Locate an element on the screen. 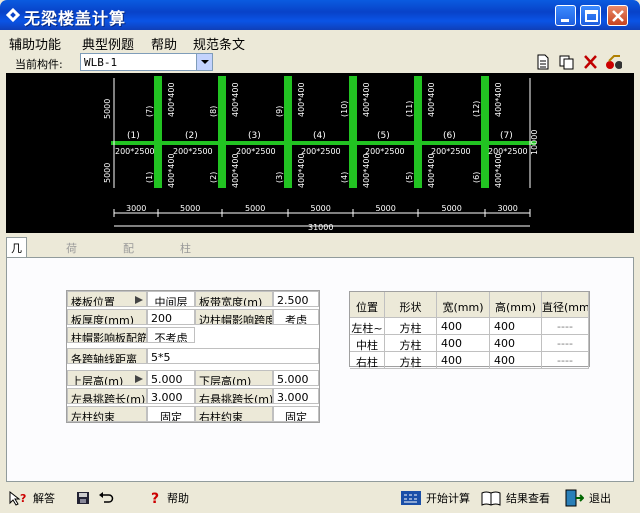 This screenshot has width=640, height=513. upper-h-label: 上层高(m) is located at coordinates (107, 378).